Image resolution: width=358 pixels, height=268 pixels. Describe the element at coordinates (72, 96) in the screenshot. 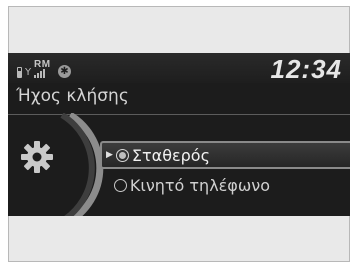

I see `page-title: Ήχος κλήσης` at that location.